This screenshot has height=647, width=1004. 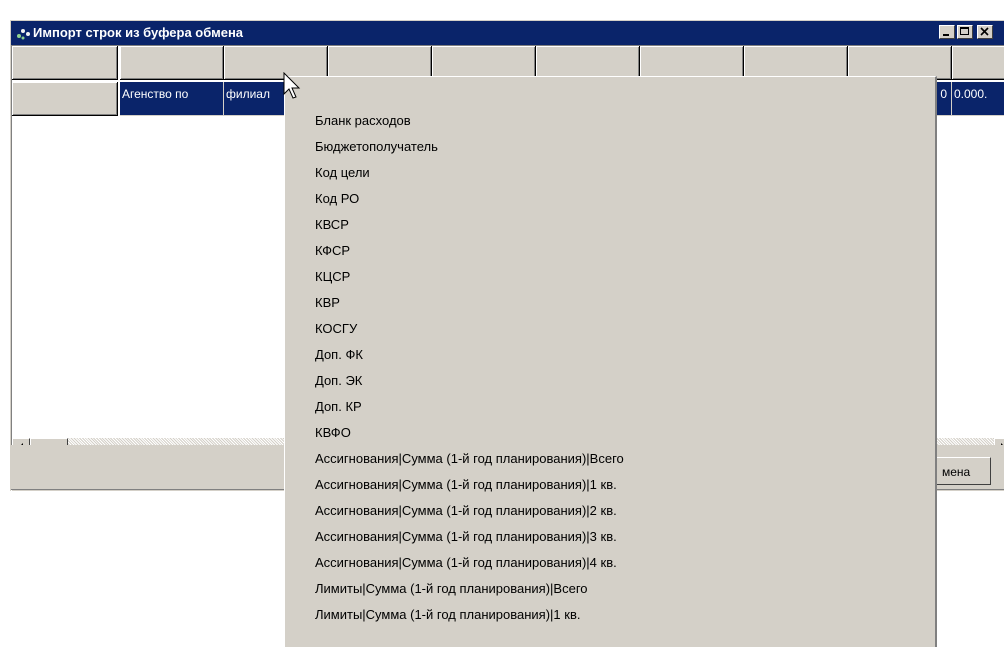 I want to click on menu-item: КФСР, so click(x=332, y=251).